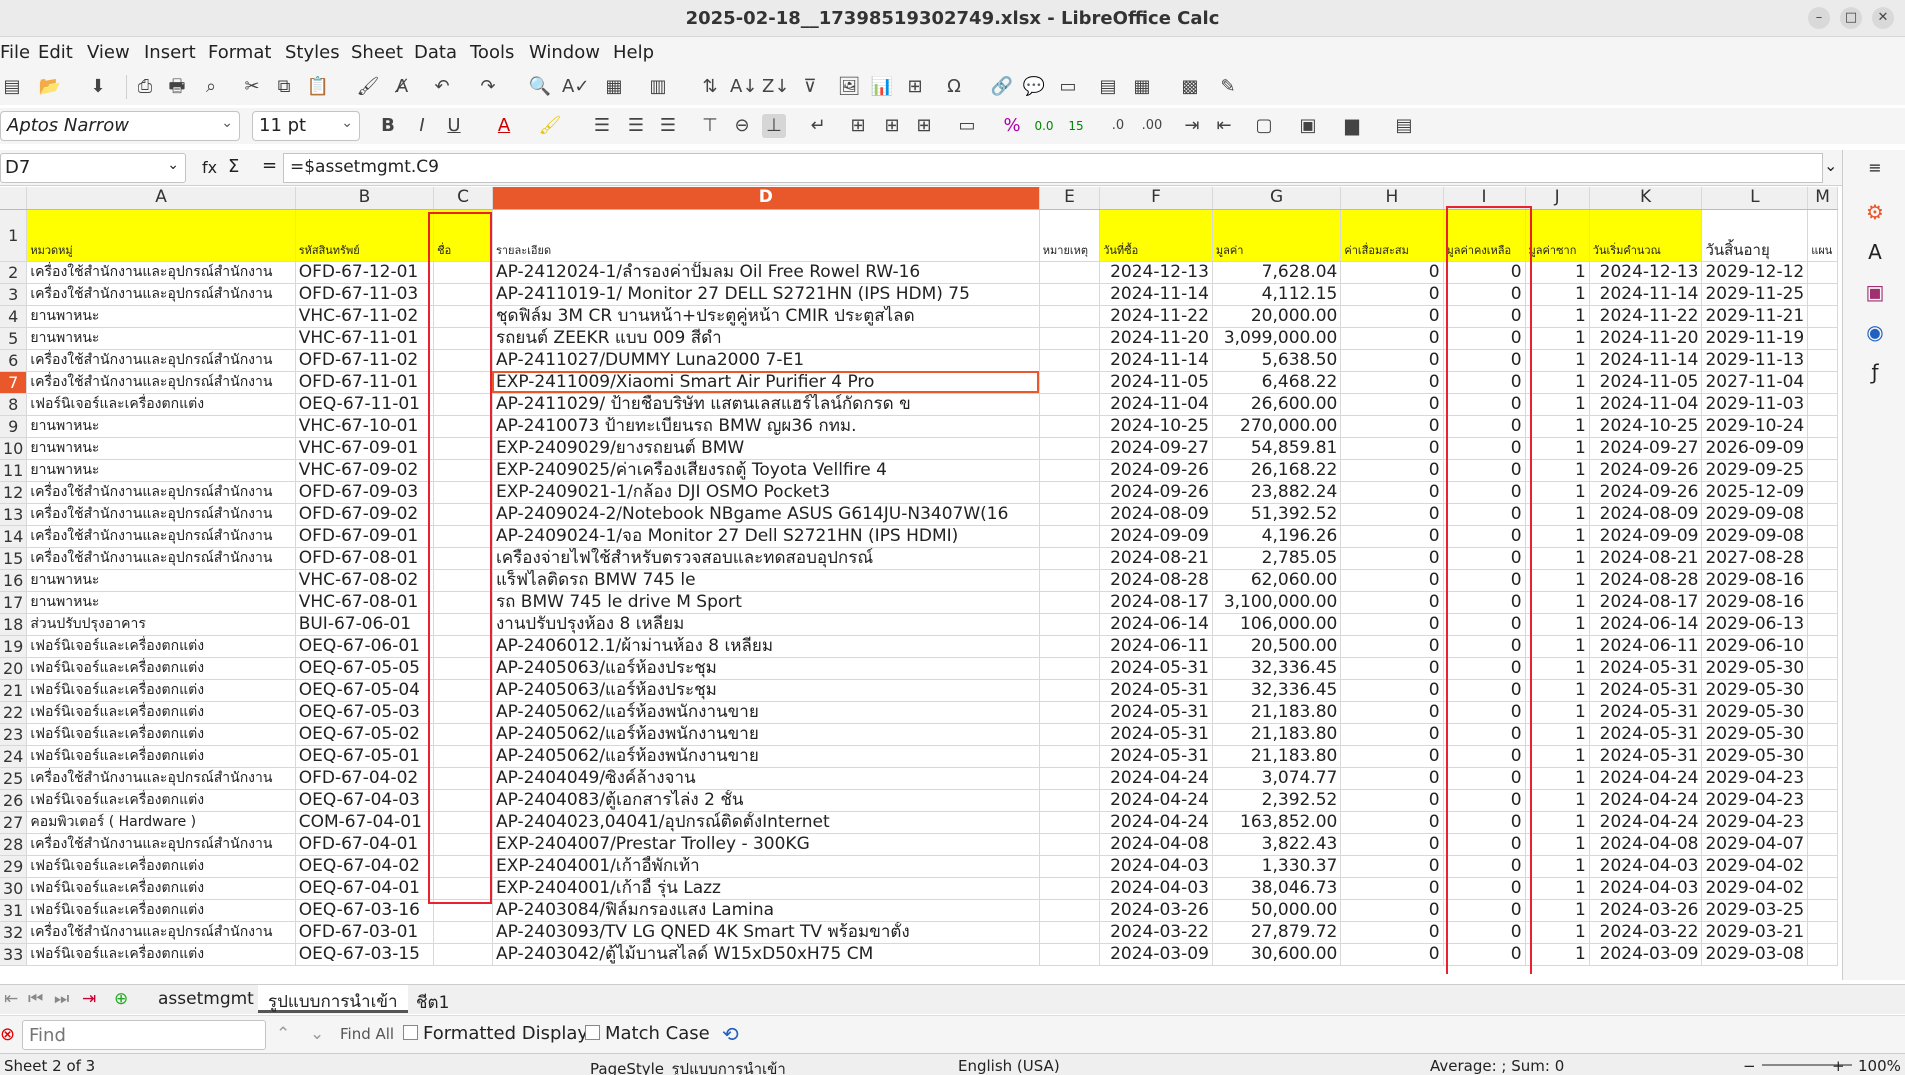 Image resolution: width=1905 pixels, height=1075 pixels. What do you see at coordinates (365, 580) in the screenshot?
I see `cell-asset-code: VHC-67-08-02` at bounding box center [365, 580].